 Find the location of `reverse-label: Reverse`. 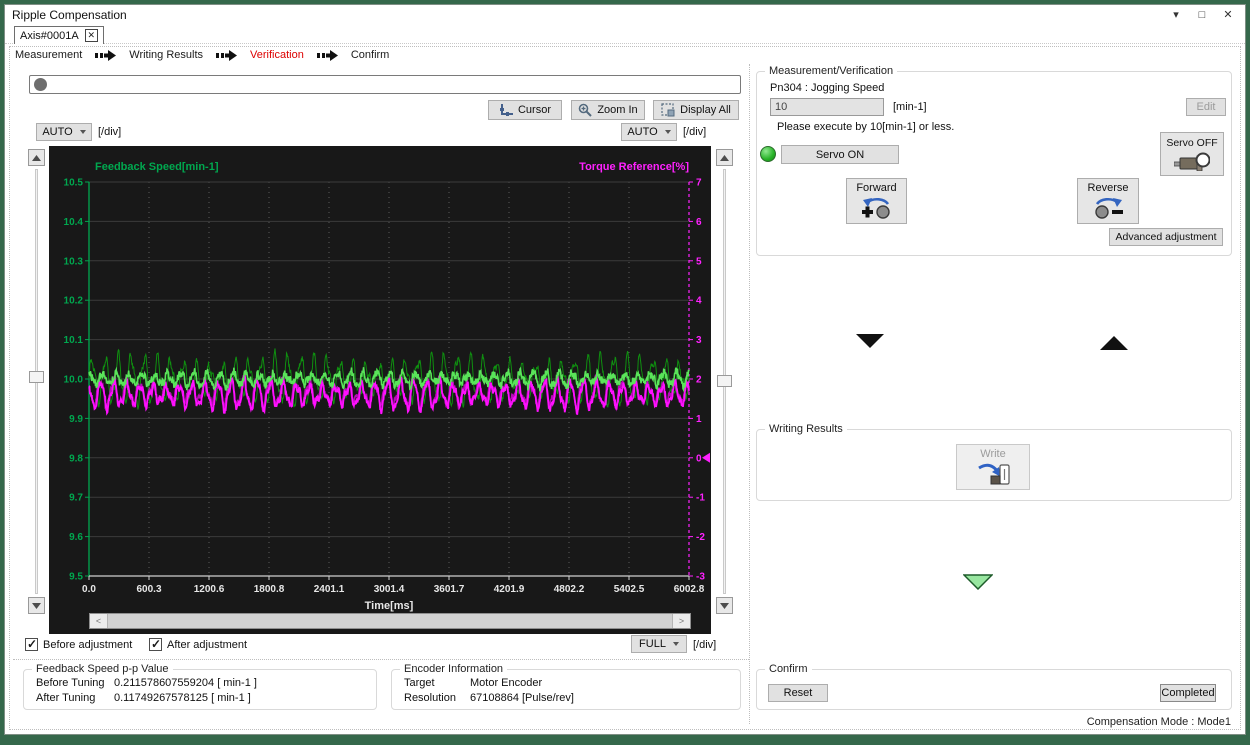

reverse-label: Reverse is located at coordinates (1108, 188).